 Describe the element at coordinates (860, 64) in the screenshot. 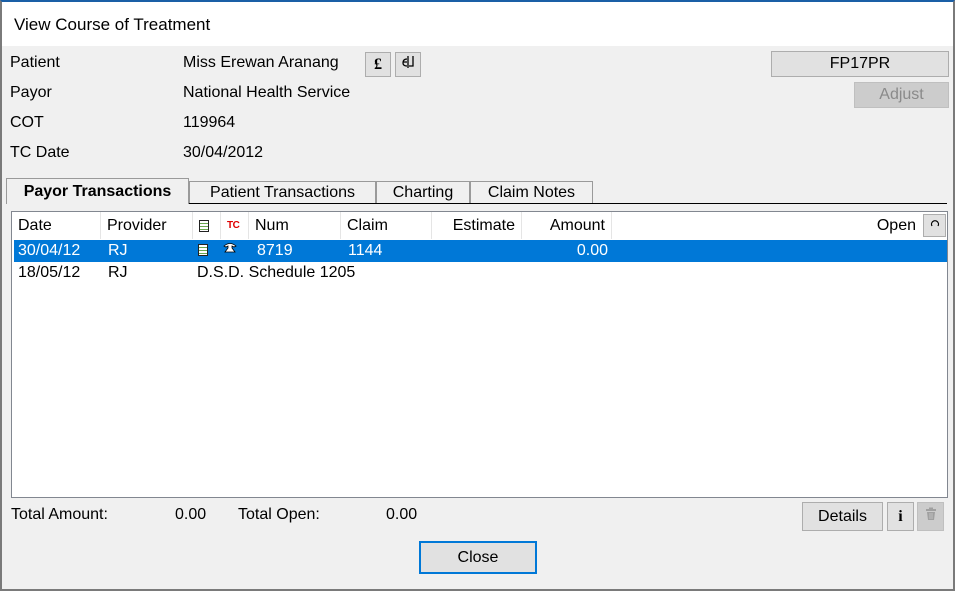

I see `fp17pr-button: FP17PR` at that location.